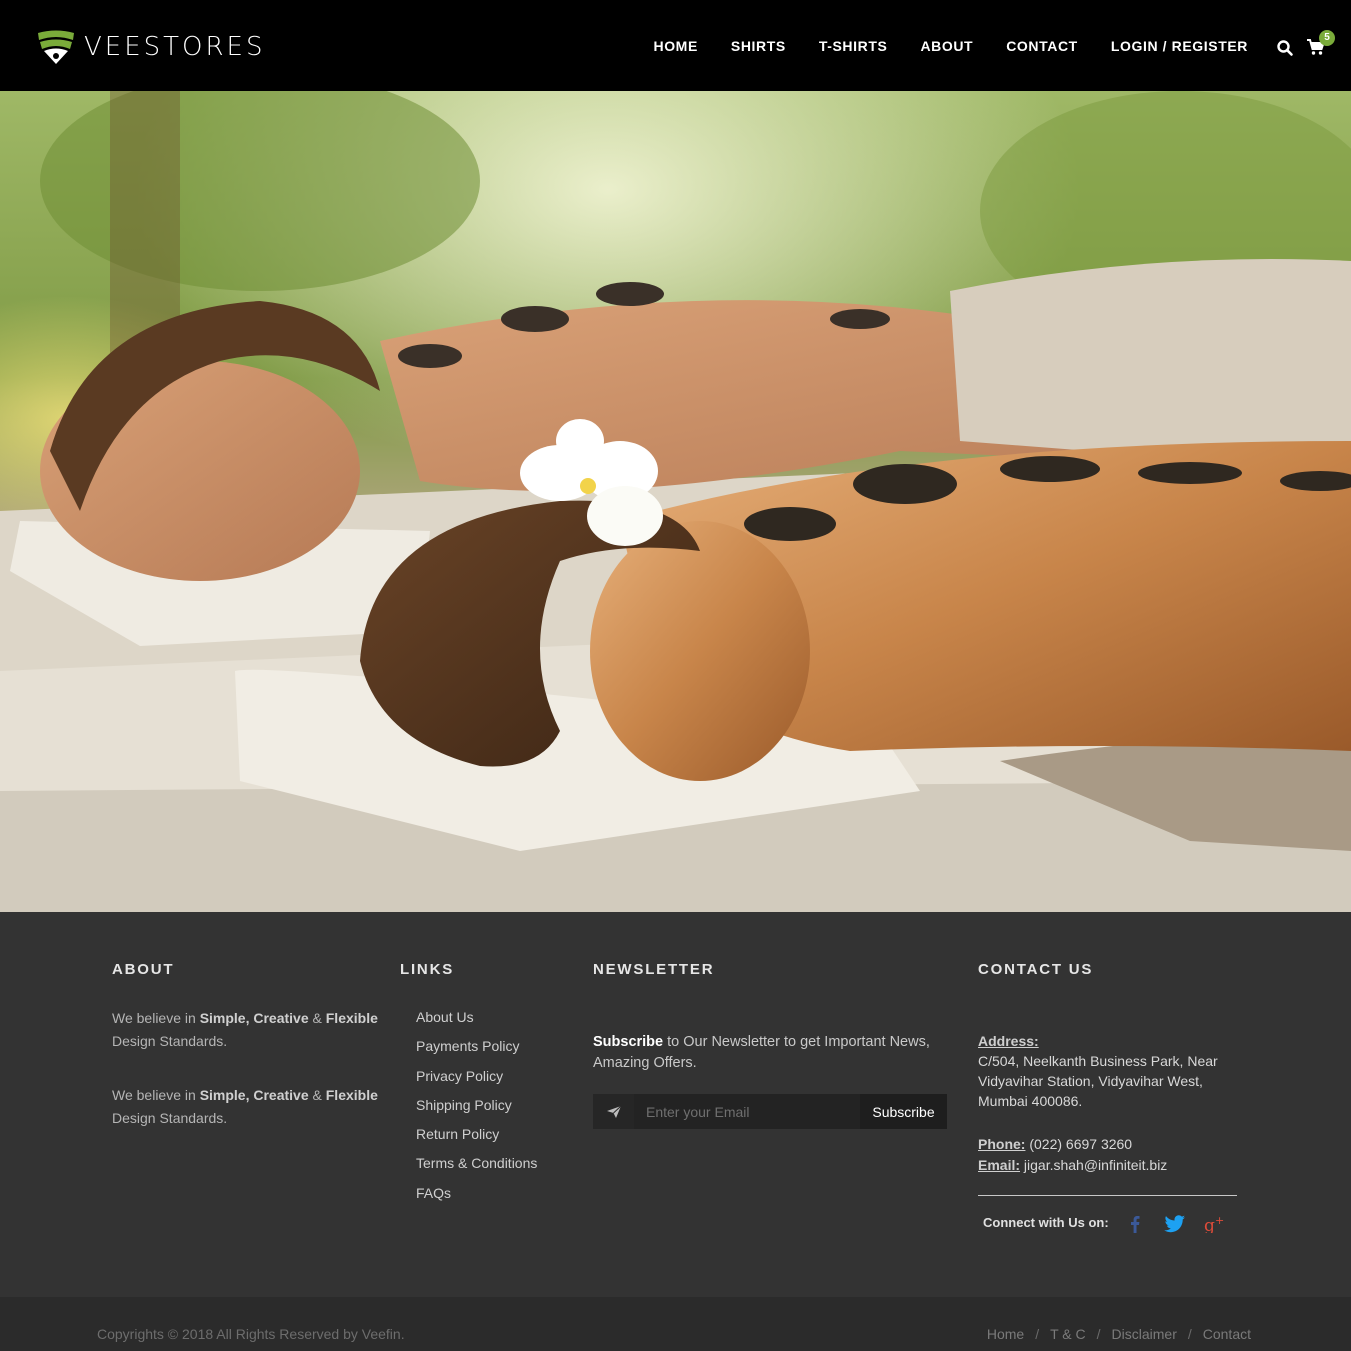 This screenshot has width=1351, height=1351. I want to click on nav-shirts: SHIRTS, so click(758, 46).